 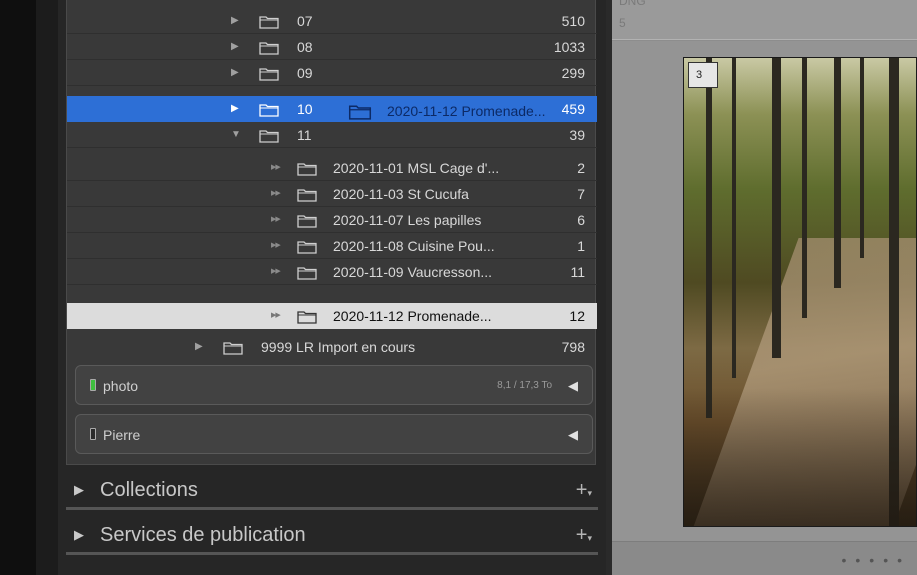 I want to click on folder-count: 39, so click(x=577, y=135).